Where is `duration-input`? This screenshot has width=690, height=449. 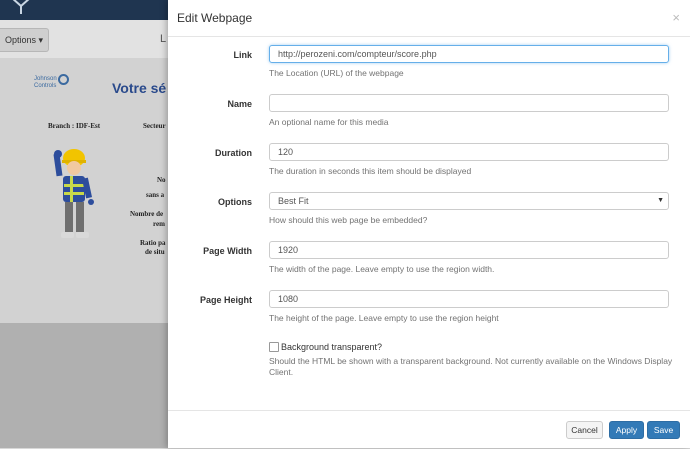 duration-input is located at coordinates (469, 152).